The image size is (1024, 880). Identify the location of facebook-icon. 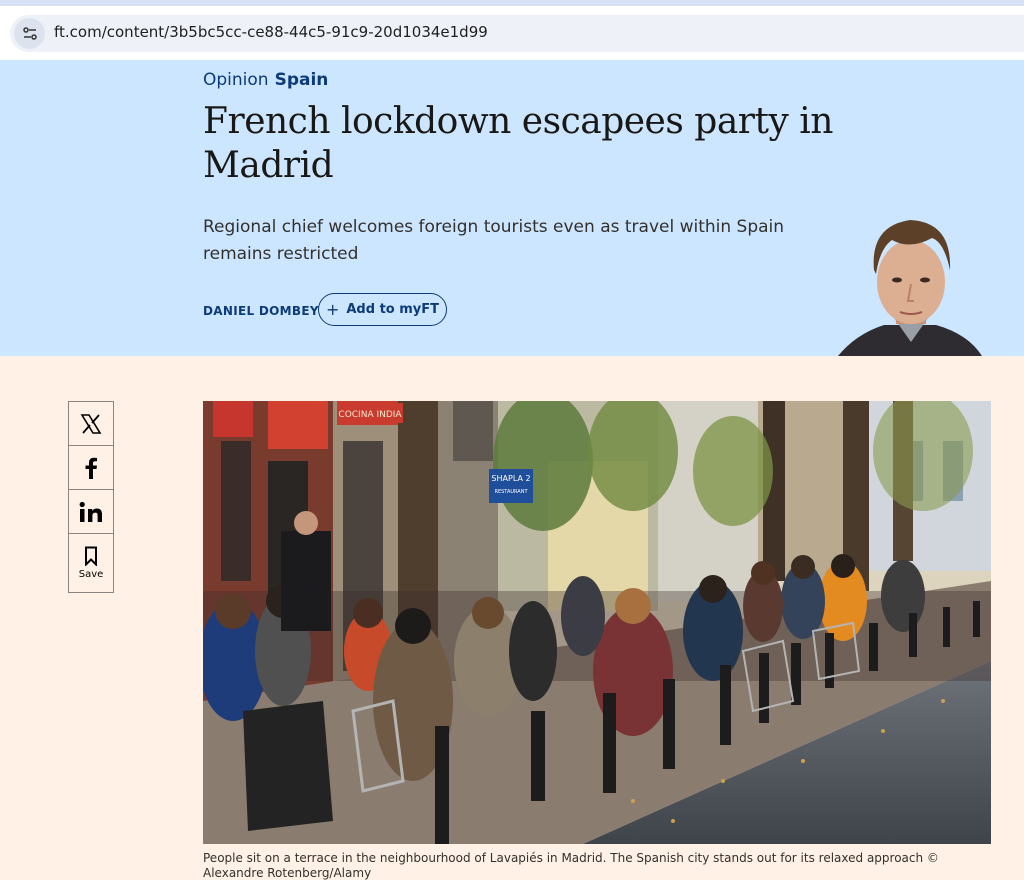
(91, 468).